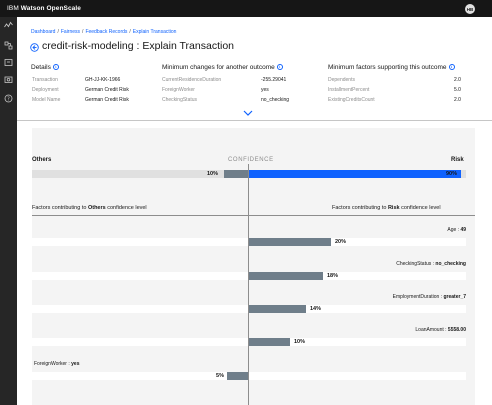 Image resolution: width=492 pixels, height=405 pixels. I want to click on others-confidence-bar, so click(236, 174).